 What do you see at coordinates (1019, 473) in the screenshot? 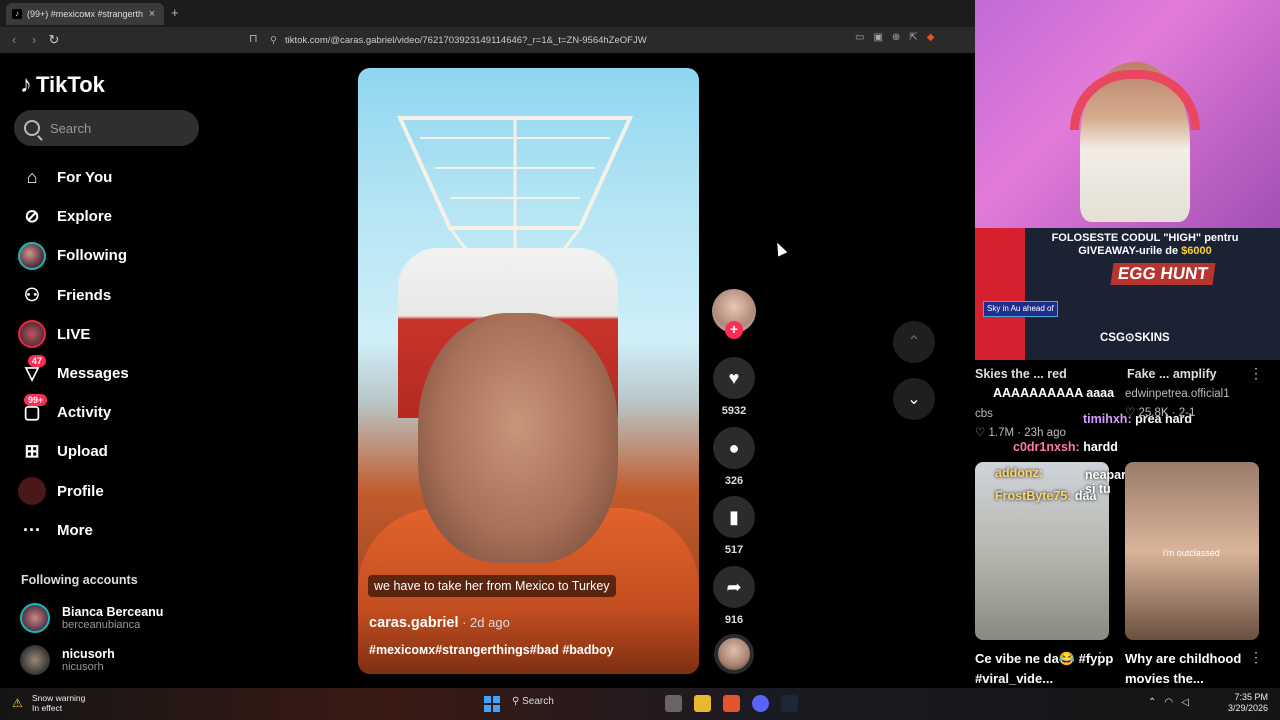
I see `chat-message: addonz:` at bounding box center [1019, 473].